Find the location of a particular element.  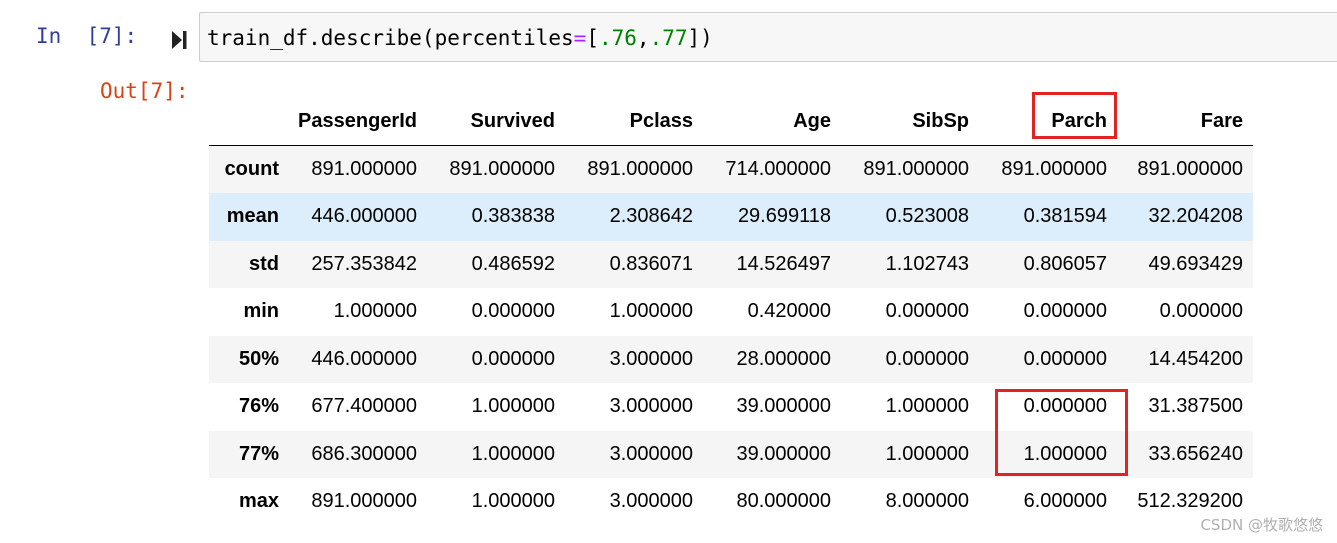

table-cell: 8.000000 is located at coordinates (927, 501).